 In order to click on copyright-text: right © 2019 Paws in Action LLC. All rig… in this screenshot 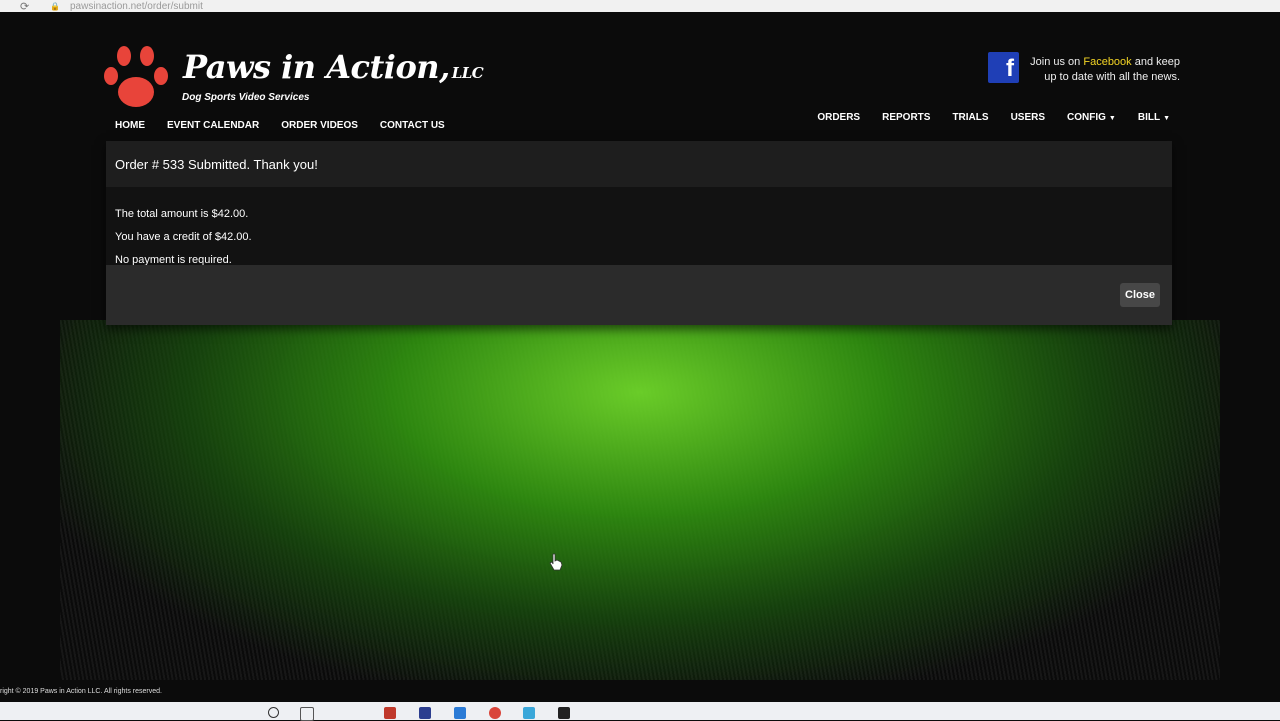, I will do `click(81, 691)`.